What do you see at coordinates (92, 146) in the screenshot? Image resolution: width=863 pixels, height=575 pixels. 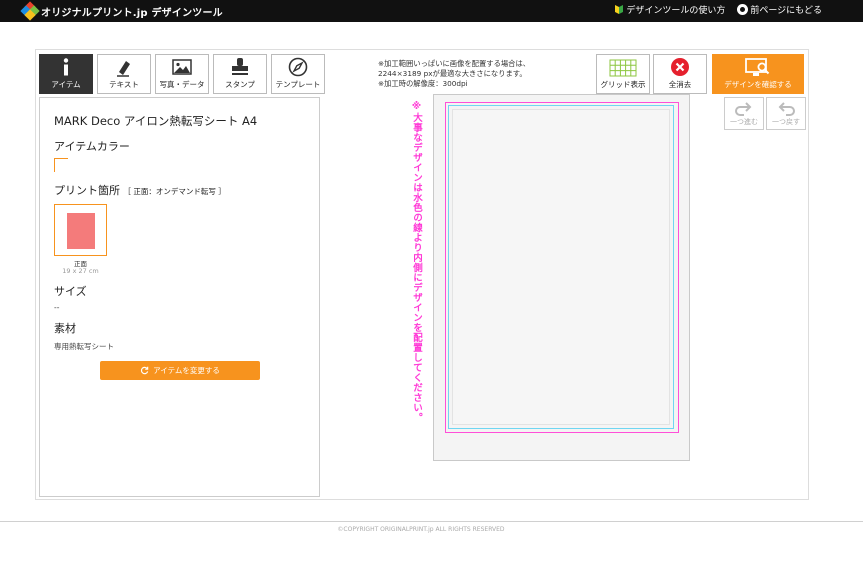 I see `item-color-label: アイテムカラー` at bounding box center [92, 146].